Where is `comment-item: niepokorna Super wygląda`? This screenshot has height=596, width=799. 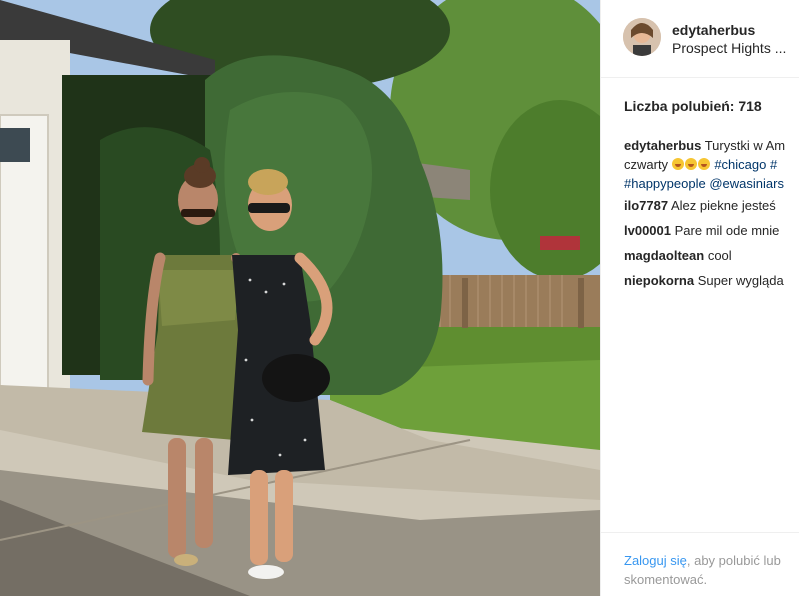
comment-item: niepokorna Super wygląda is located at coordinates (711, 280).